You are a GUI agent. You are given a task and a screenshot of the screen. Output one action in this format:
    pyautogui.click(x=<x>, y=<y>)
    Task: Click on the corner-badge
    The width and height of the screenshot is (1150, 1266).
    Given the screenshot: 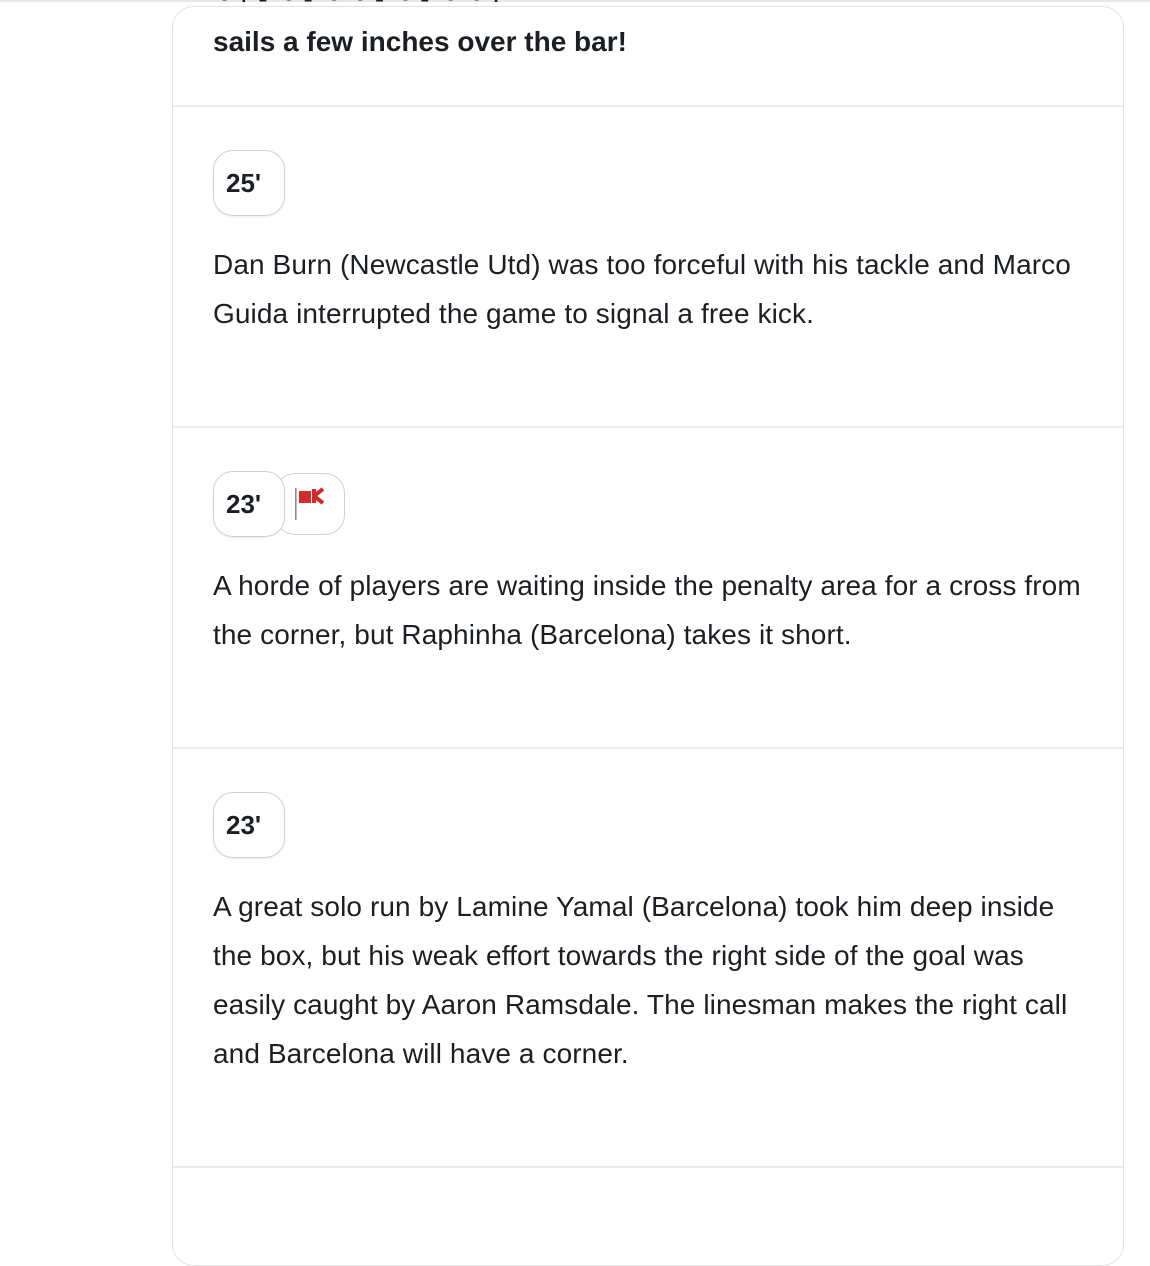 What is the action you would take?
    pyautogui.click(x=310, y=504)
    